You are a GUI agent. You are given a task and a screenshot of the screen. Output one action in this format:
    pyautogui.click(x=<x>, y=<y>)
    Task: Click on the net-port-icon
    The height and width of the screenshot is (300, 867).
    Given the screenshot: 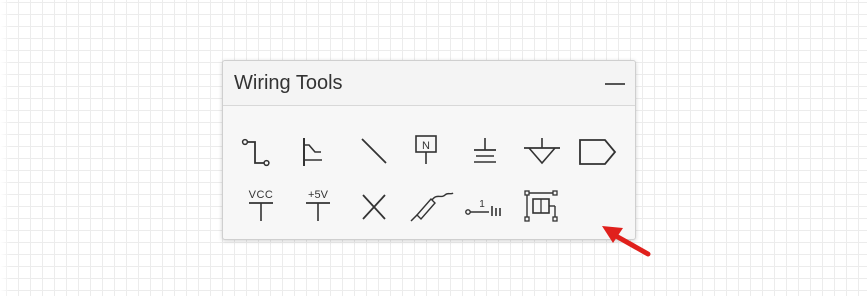 What is the action you would take?
    pyautogui.click(x=541, y=206)
    